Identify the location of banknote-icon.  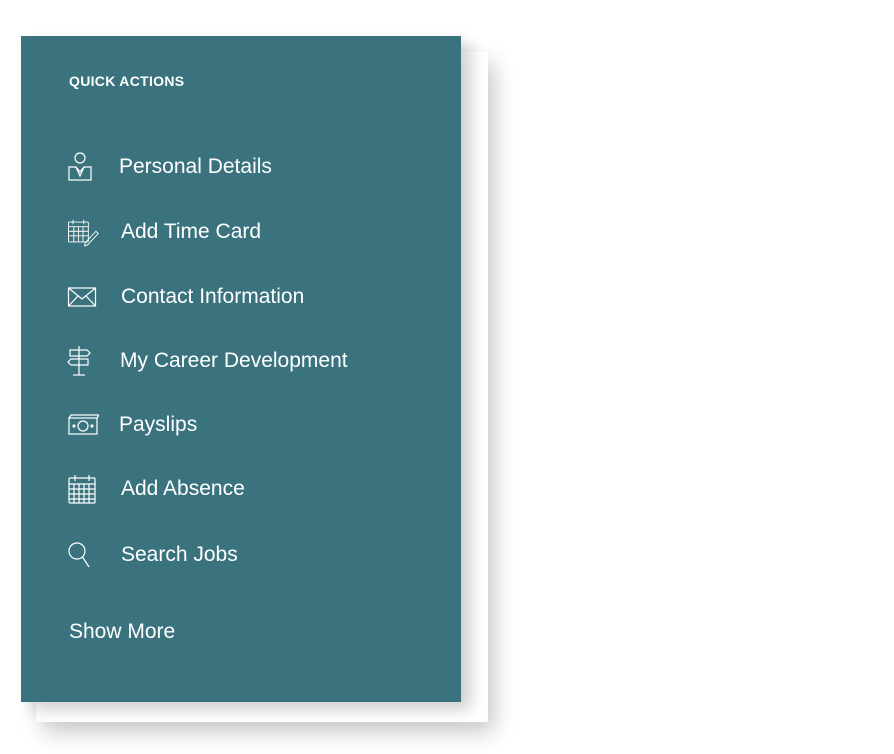
(83, 425).